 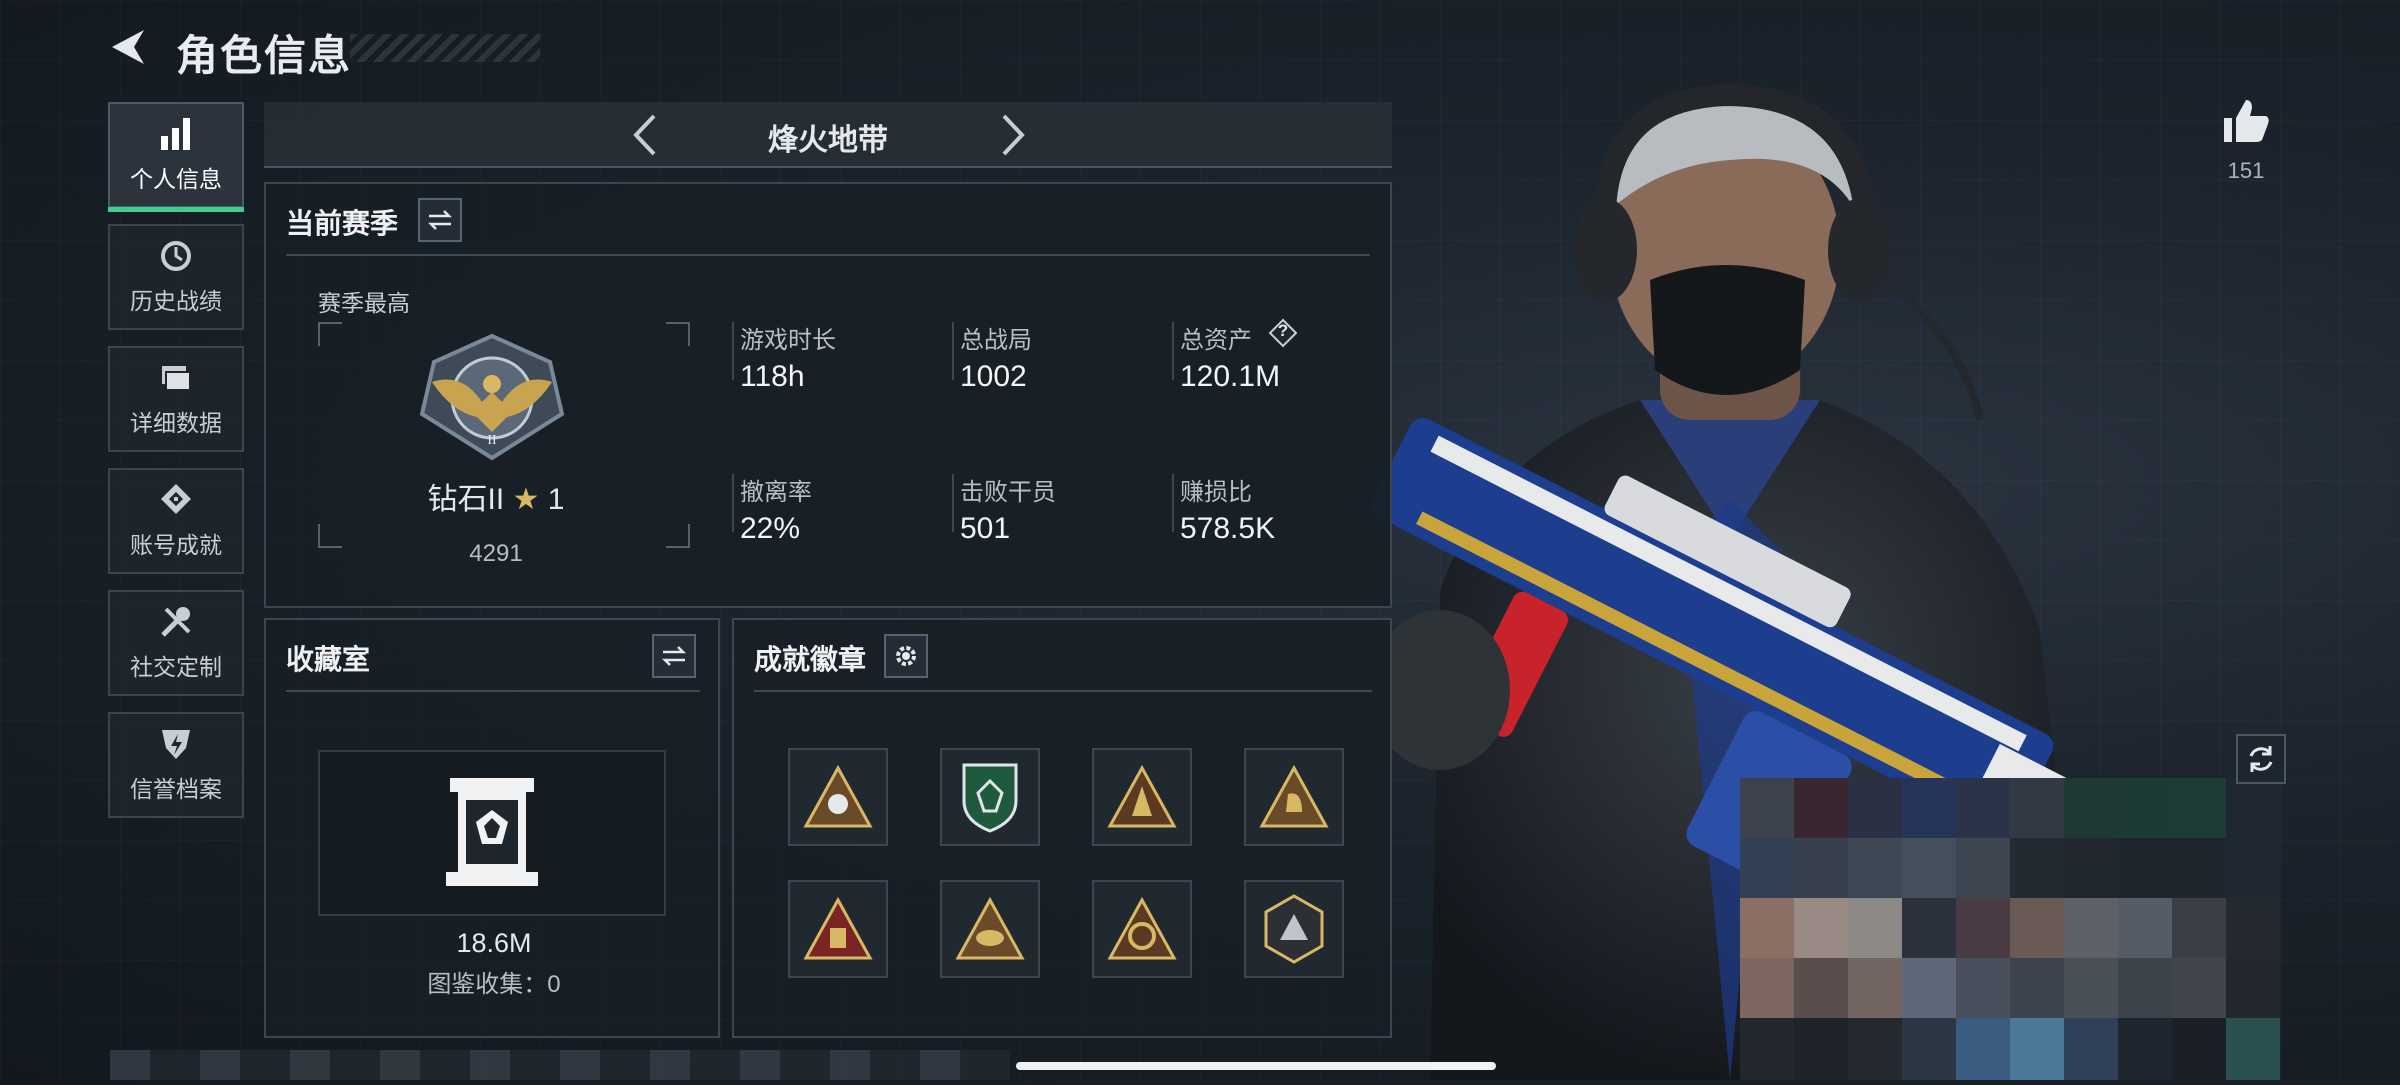 I want to click on rank-score: 4291, so click(x=496, y=553).